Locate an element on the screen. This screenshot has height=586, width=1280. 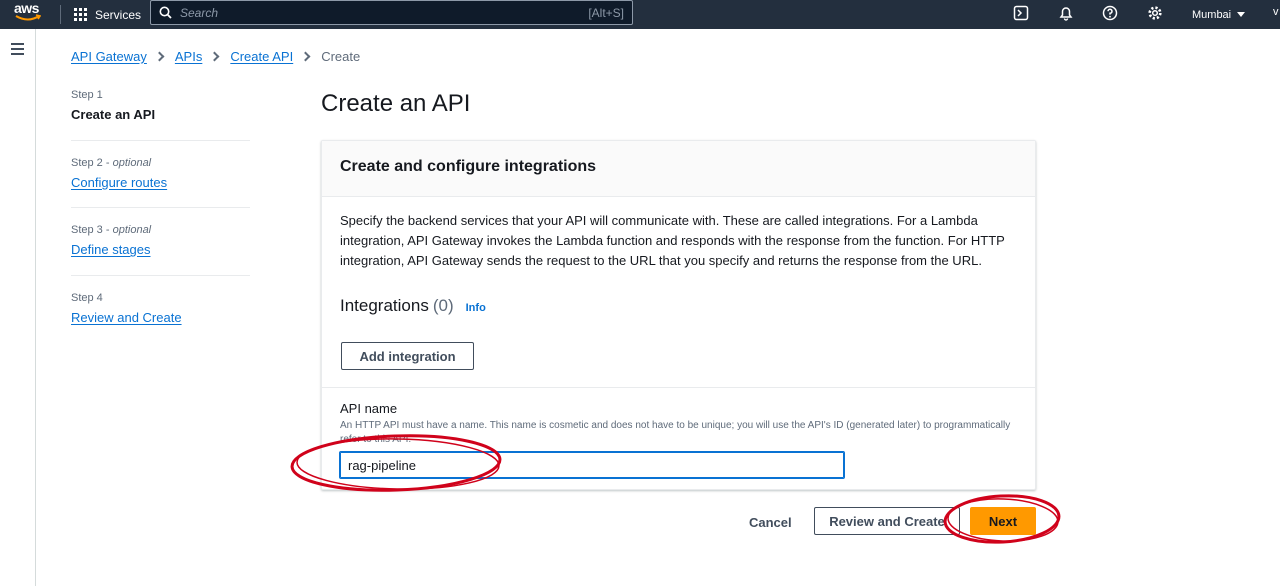
bell-icon is located at coordinates (1066, 13).